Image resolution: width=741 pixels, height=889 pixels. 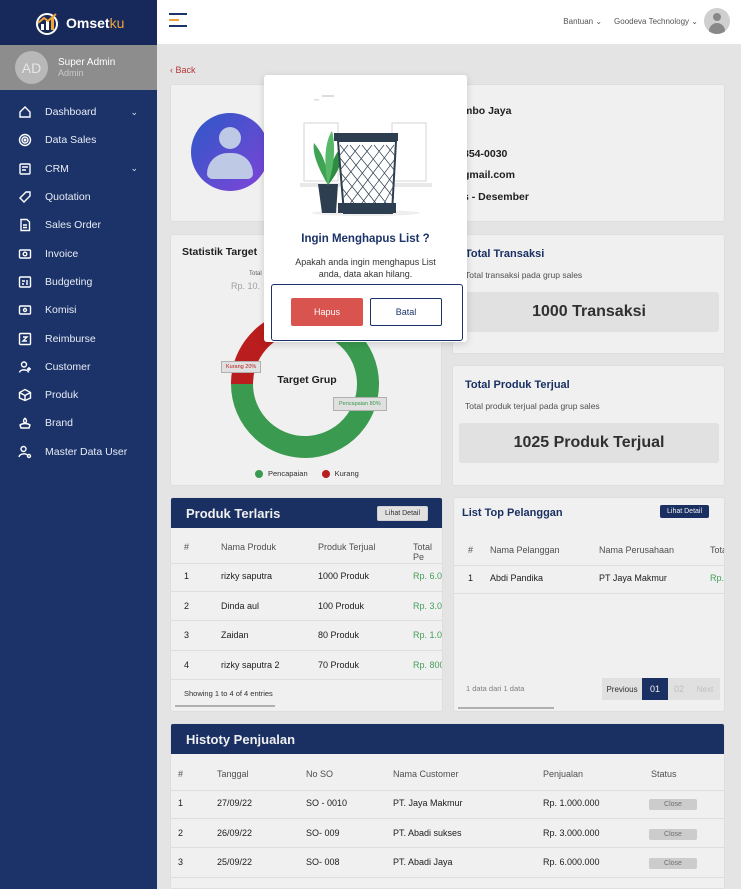 I want to click on user-role: Admin, so click(x=71, y=73).